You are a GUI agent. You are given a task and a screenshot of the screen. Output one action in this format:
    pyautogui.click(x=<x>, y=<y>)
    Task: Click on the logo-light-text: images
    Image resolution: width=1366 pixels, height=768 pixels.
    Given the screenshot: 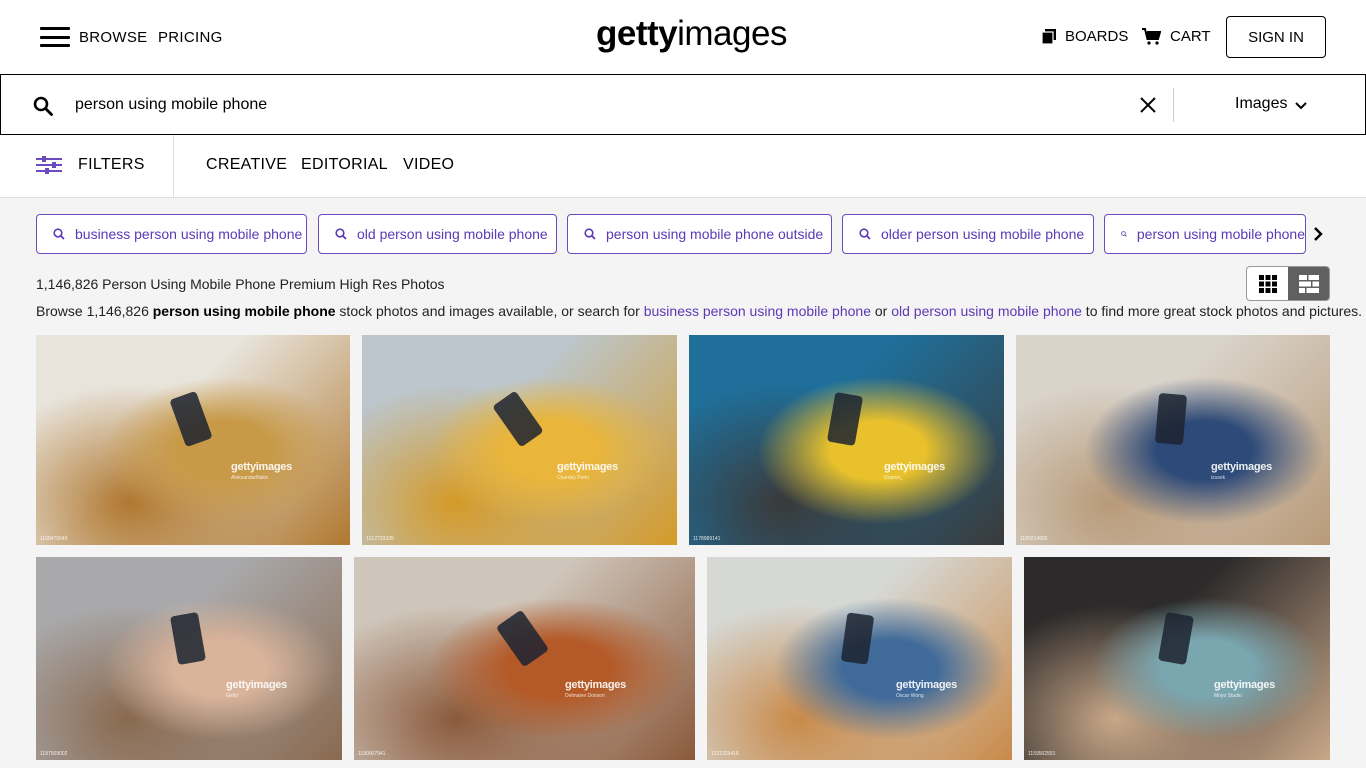 What is the action you would take?
    pyautogui.click(x=732, y=33)
    